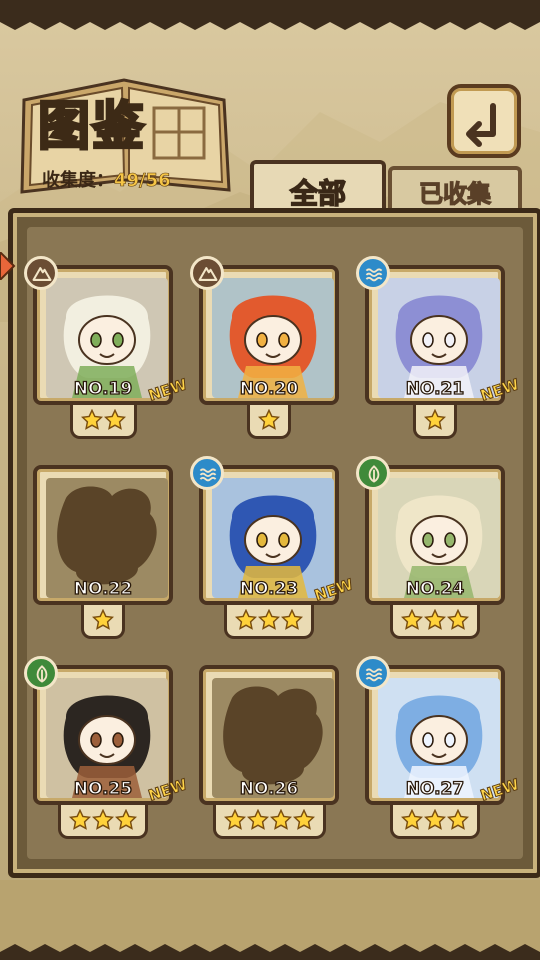  Describe the element at coordinates (435, 588) in the screenshot. I see `card-number: NO.24` at that location.